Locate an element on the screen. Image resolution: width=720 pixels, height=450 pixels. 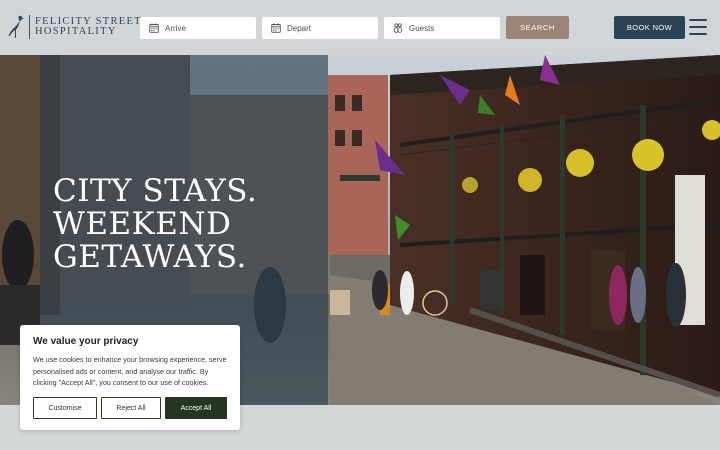
arrive-date-field: Arrive is located at coordinates (198, 28).